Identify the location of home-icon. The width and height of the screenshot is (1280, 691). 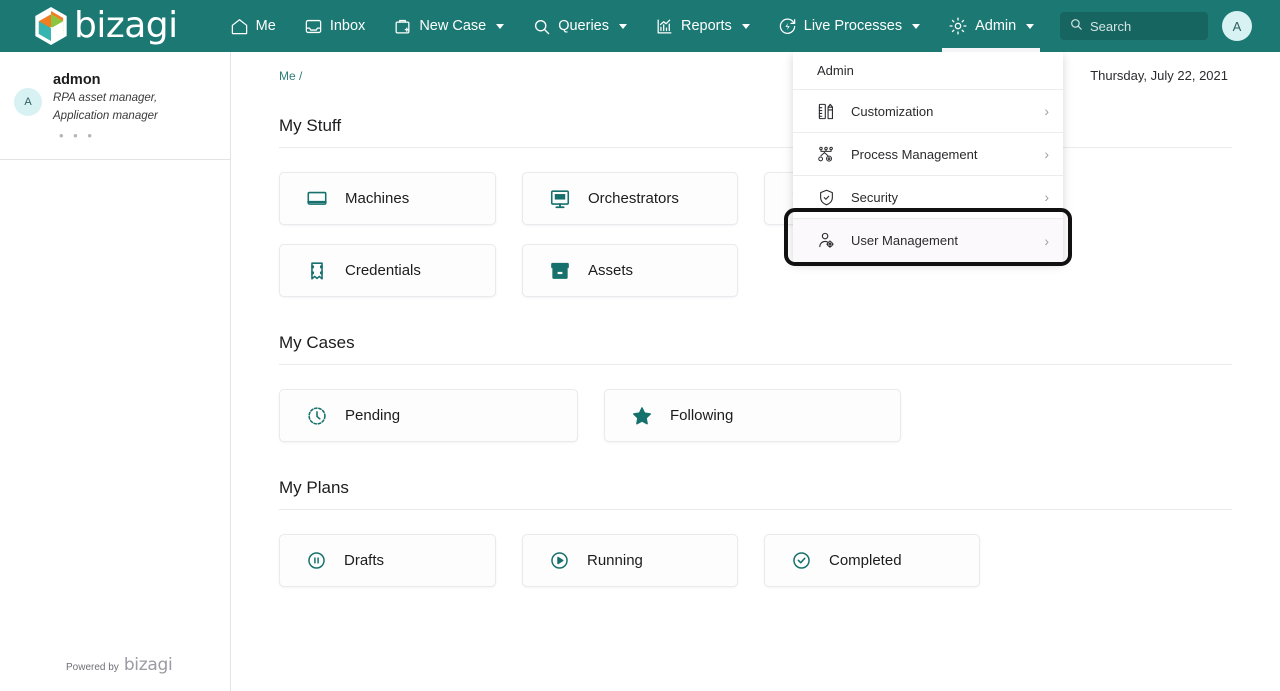
(239, 26).